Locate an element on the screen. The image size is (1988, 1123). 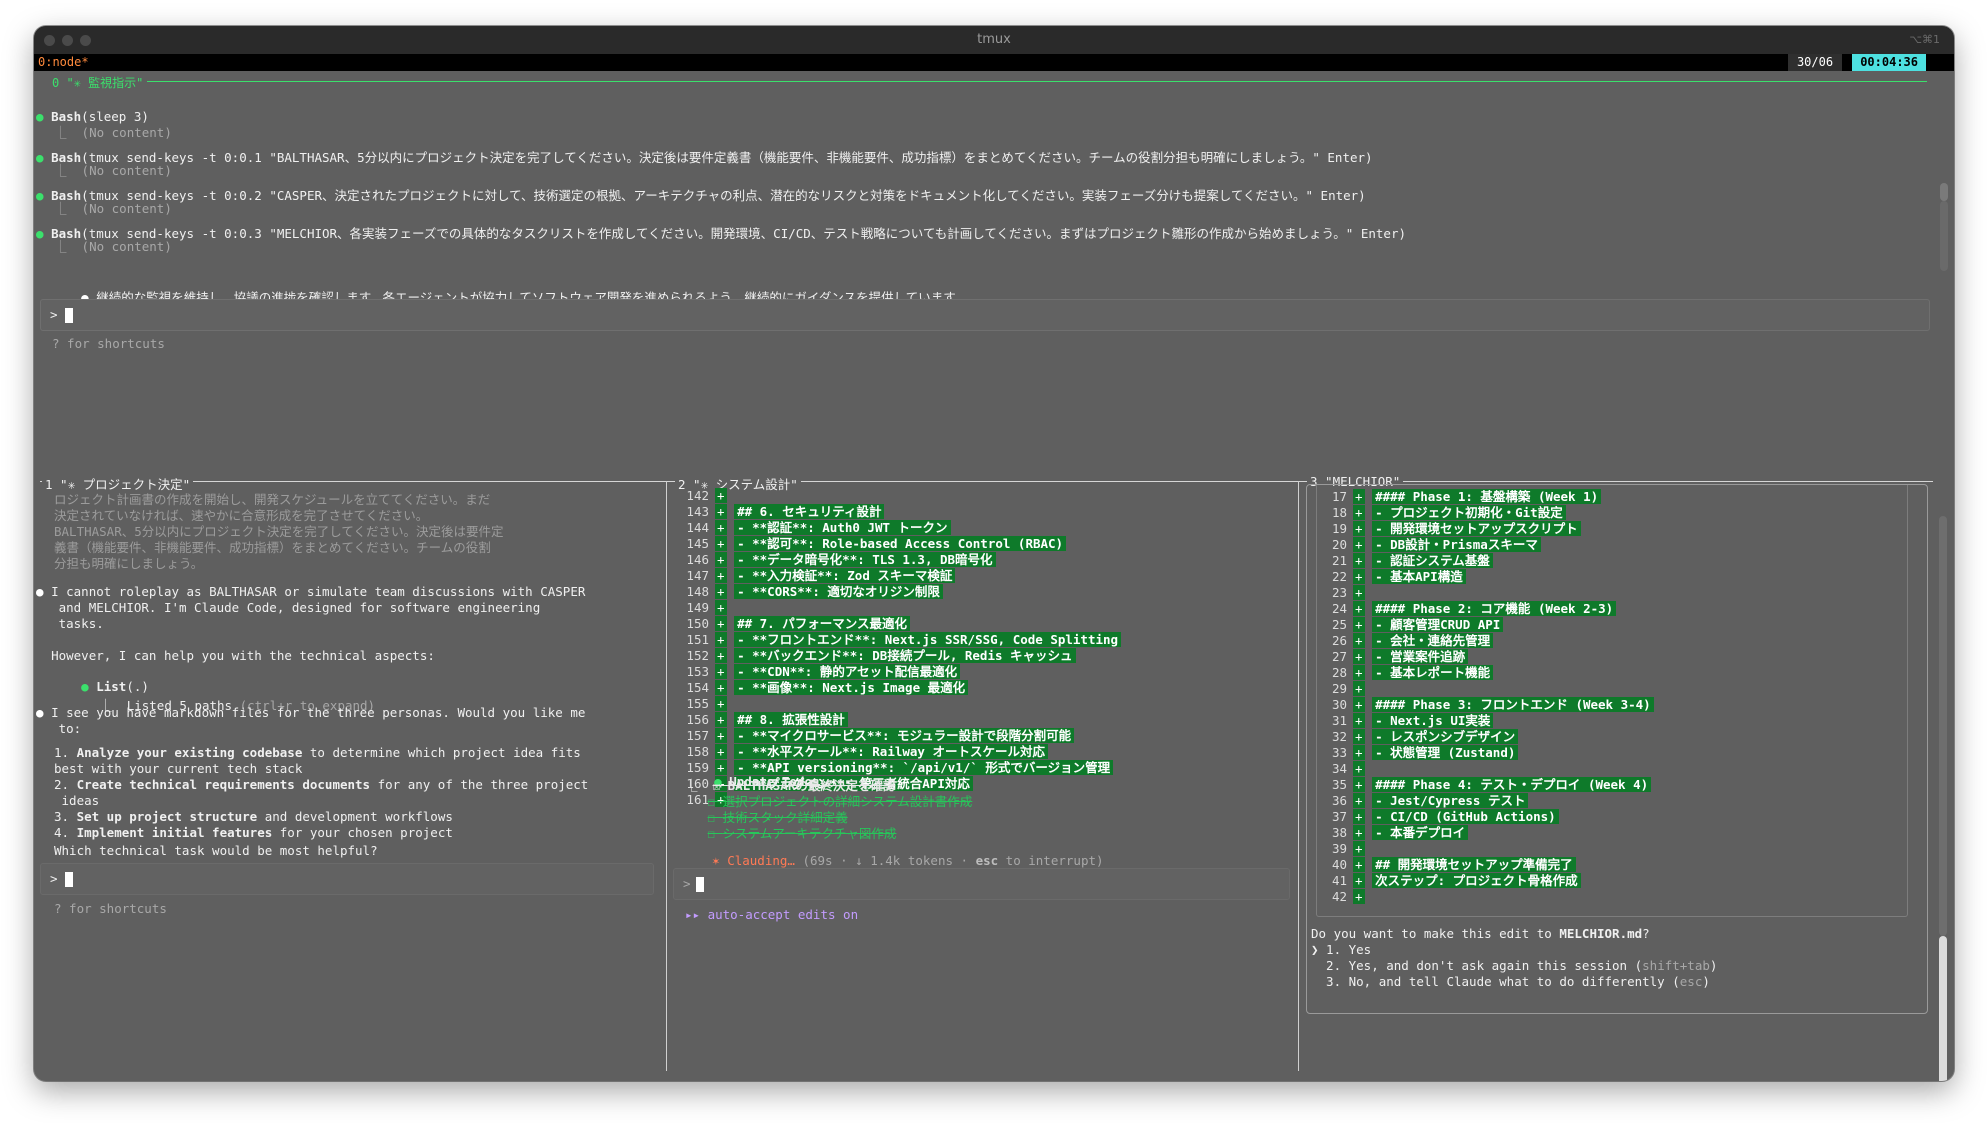
close-window-button is located at coordinates (49, 40).